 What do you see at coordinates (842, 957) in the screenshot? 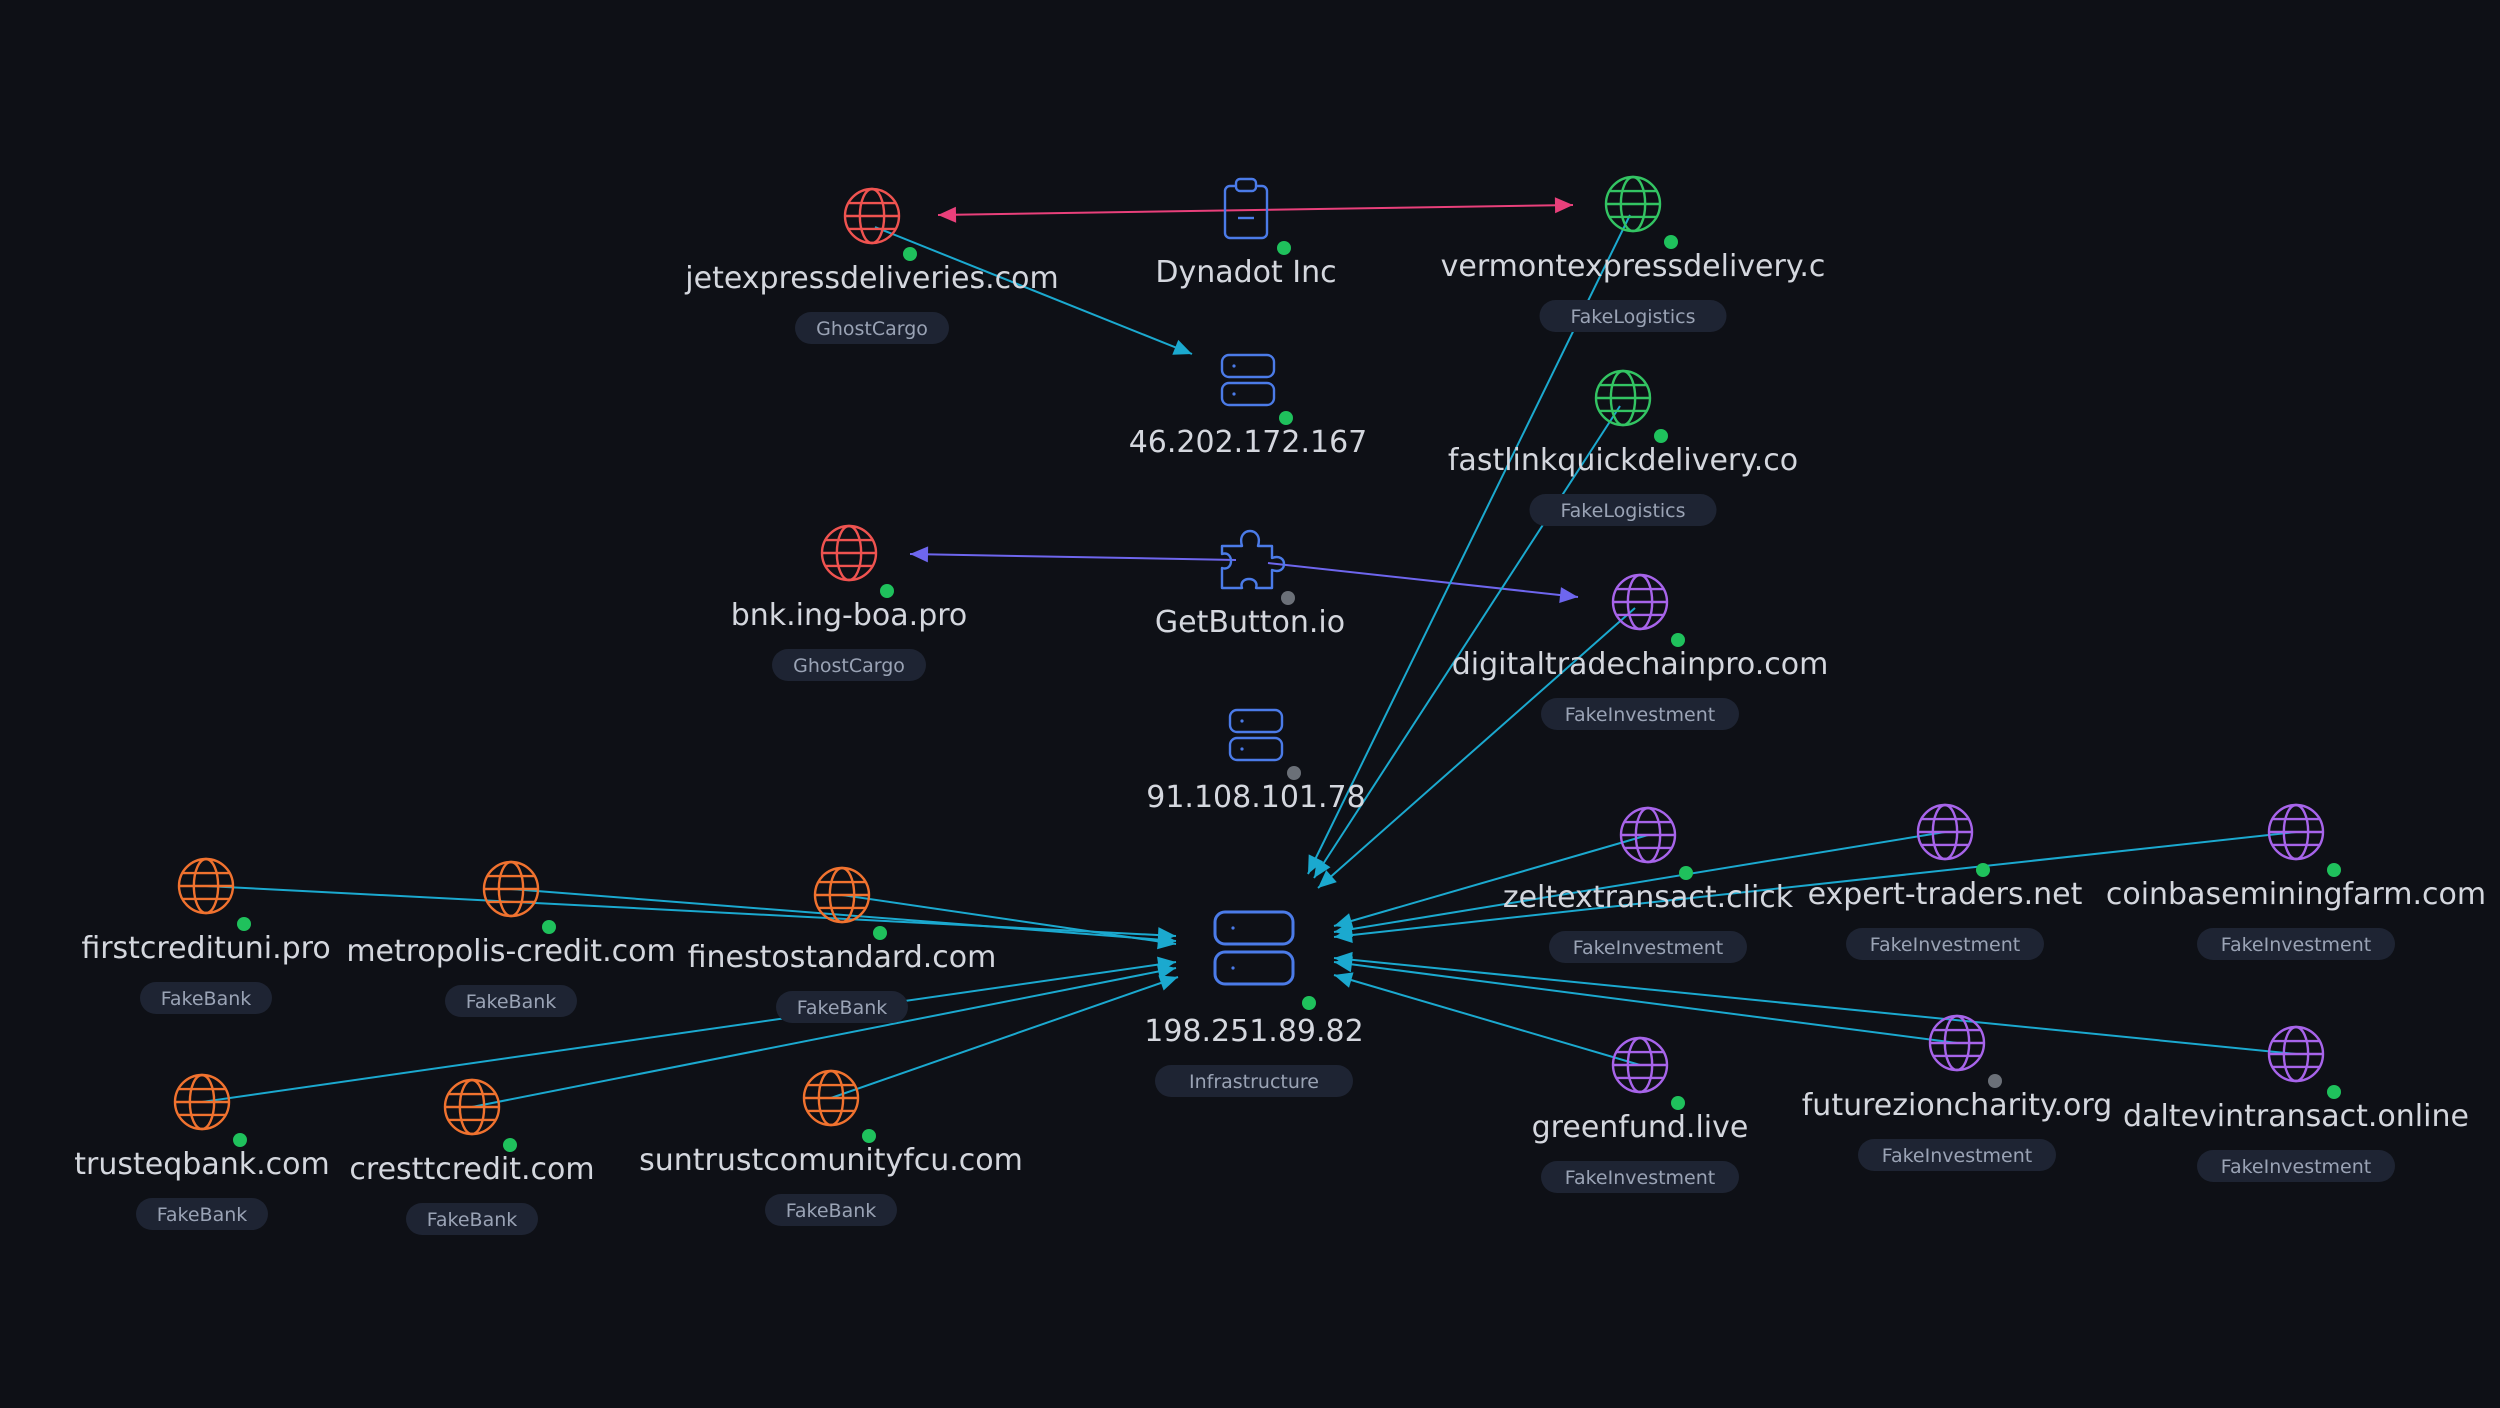
I see `node-label: finestostandard.com` at bounding box center [842, 957].